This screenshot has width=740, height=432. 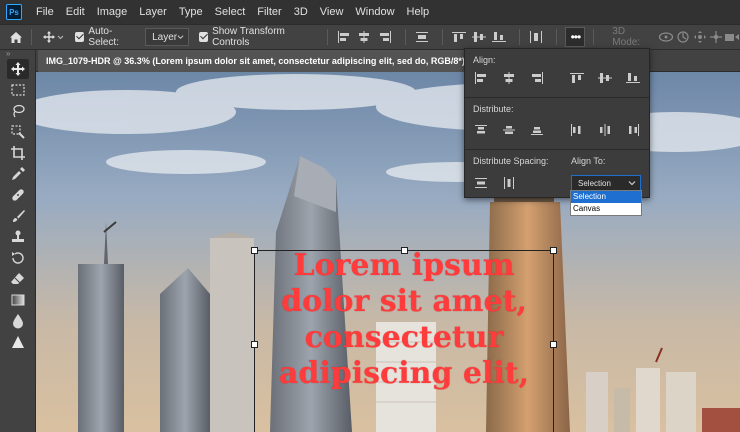 I want to click on distribute-vertical-button, so click(x=422, y=37).